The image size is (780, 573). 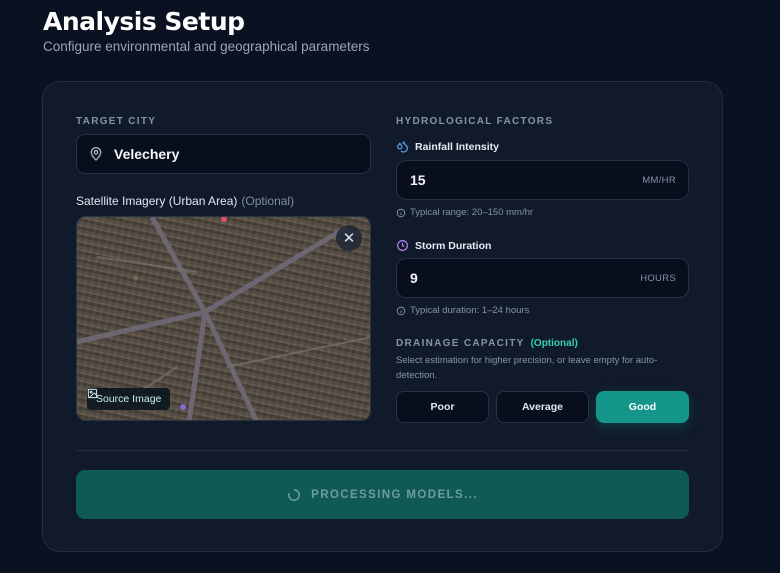 What do you see at coordinates (147, 154) in the screenshot?
I see `target-city-value: Velechery` at bounding box center [147, 154].